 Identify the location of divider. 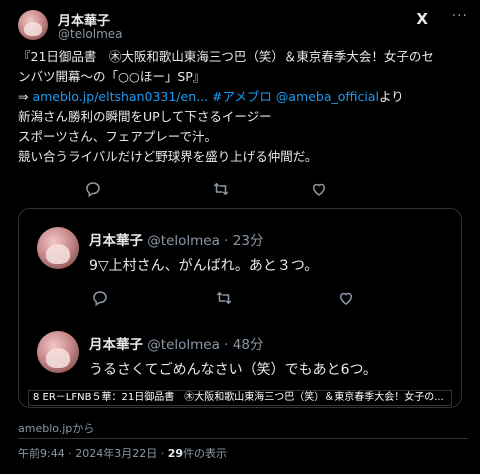
(243, 438).